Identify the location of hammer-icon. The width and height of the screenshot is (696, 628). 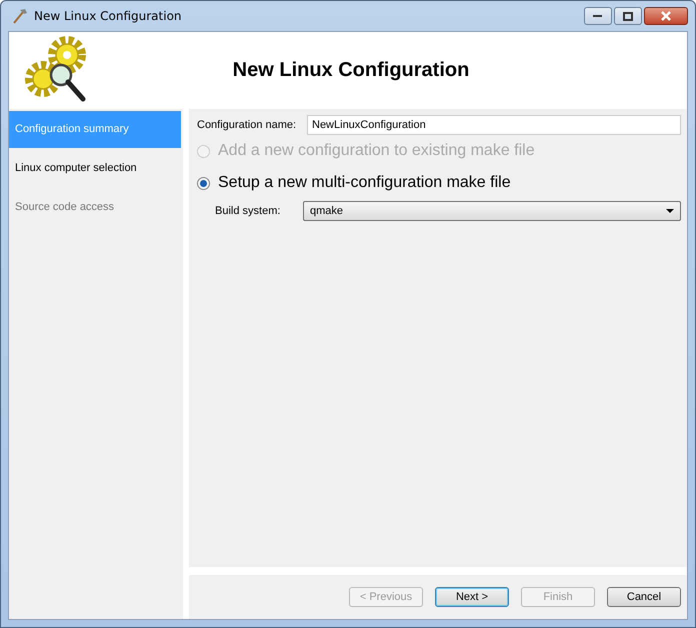
(20, 16).